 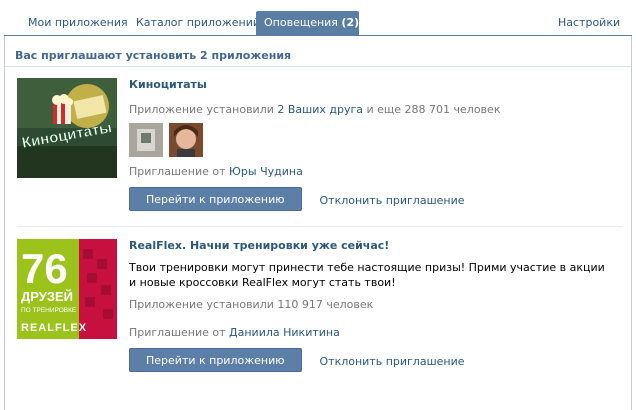 I want to click on invites-header: Вас приглашают установить 2 приложения, so click(x=153, y=55).